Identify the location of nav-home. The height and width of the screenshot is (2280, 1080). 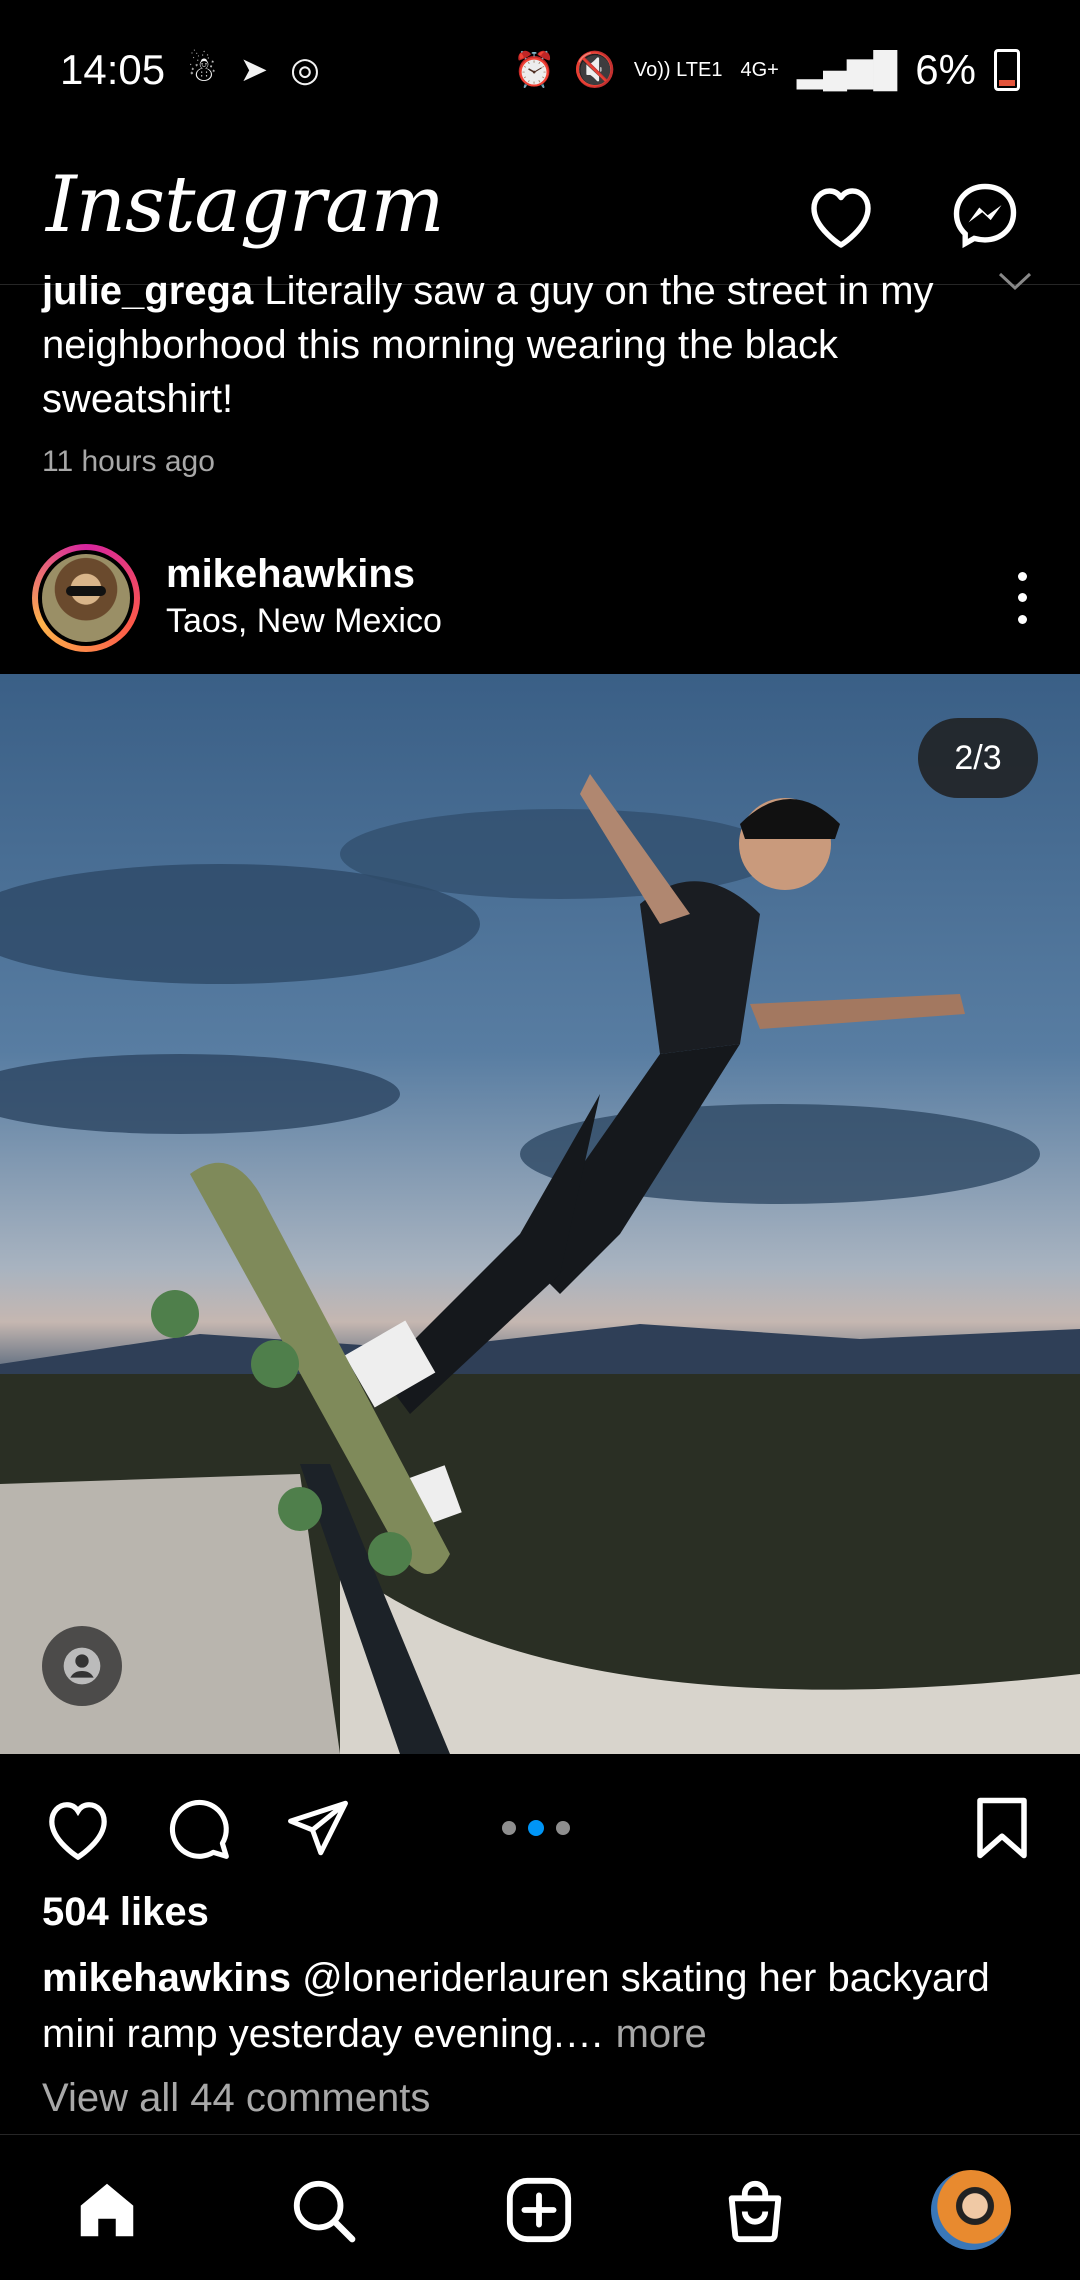
(107, 2210).